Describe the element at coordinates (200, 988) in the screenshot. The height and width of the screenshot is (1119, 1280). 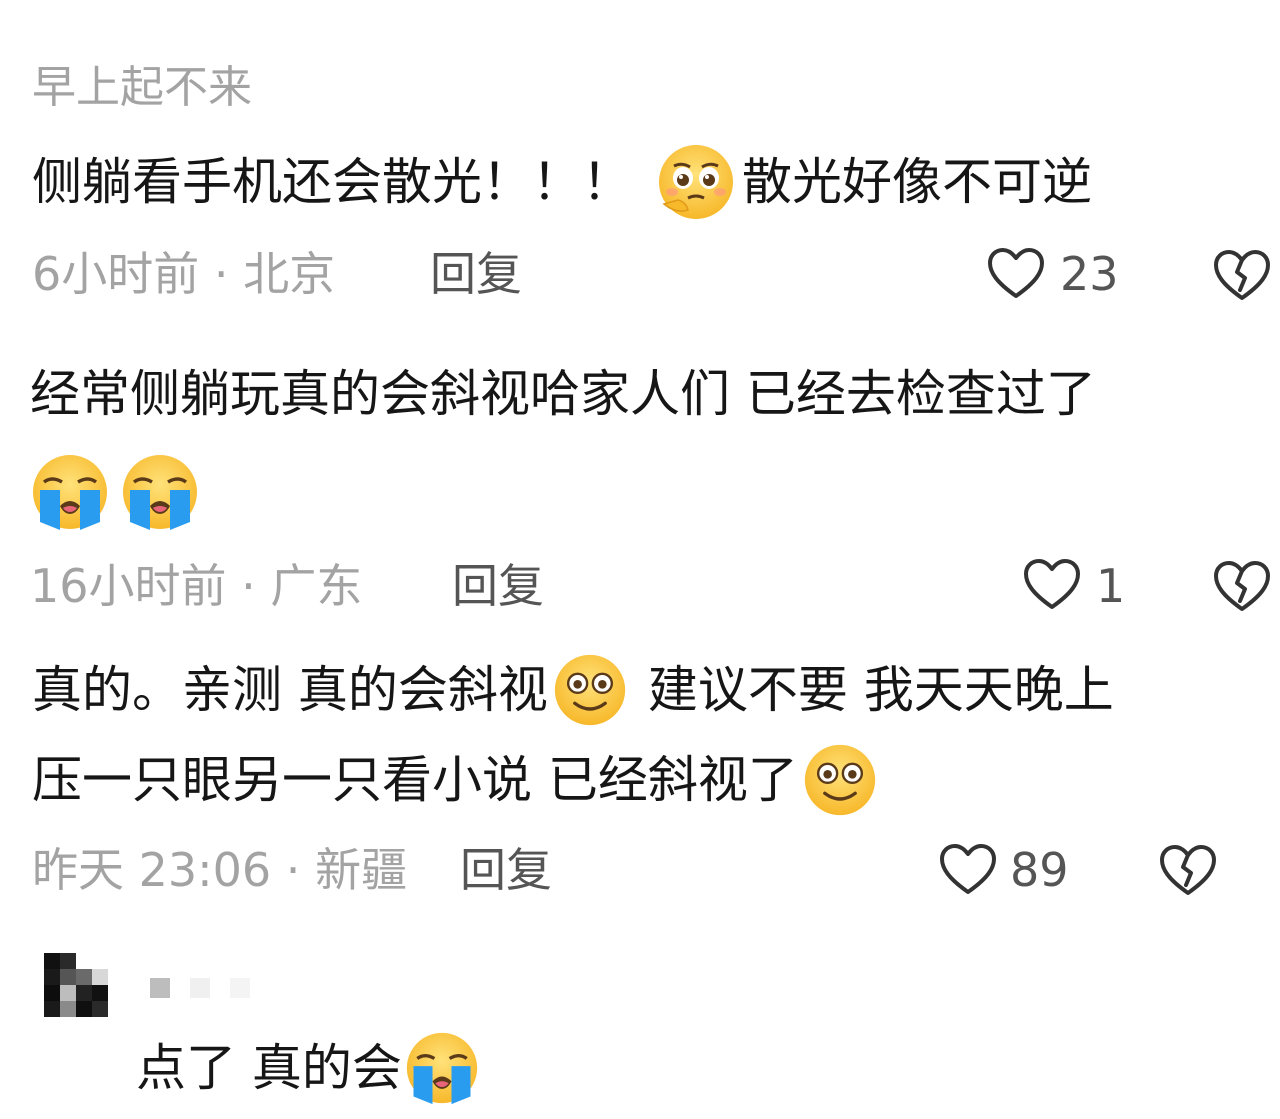
I see `username-redacted` at that location.